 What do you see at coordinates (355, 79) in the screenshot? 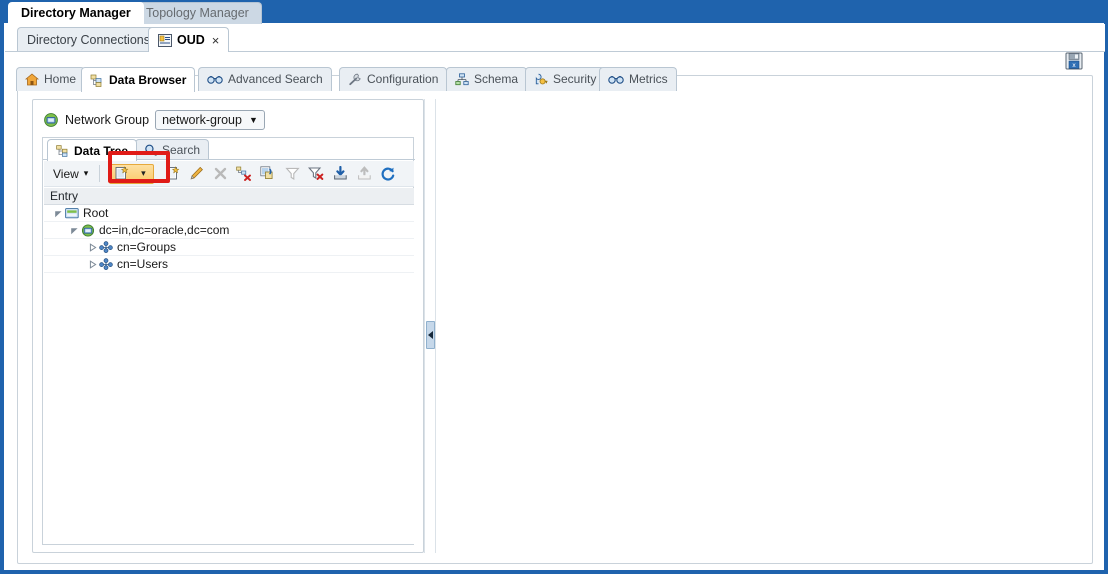
I see `wrench-icon` at bounding box center [355, 79].